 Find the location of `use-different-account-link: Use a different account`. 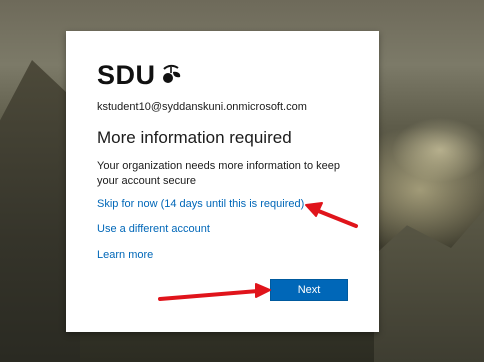

use-different-account-link: Use a different account is located at coordinates (153, 229).